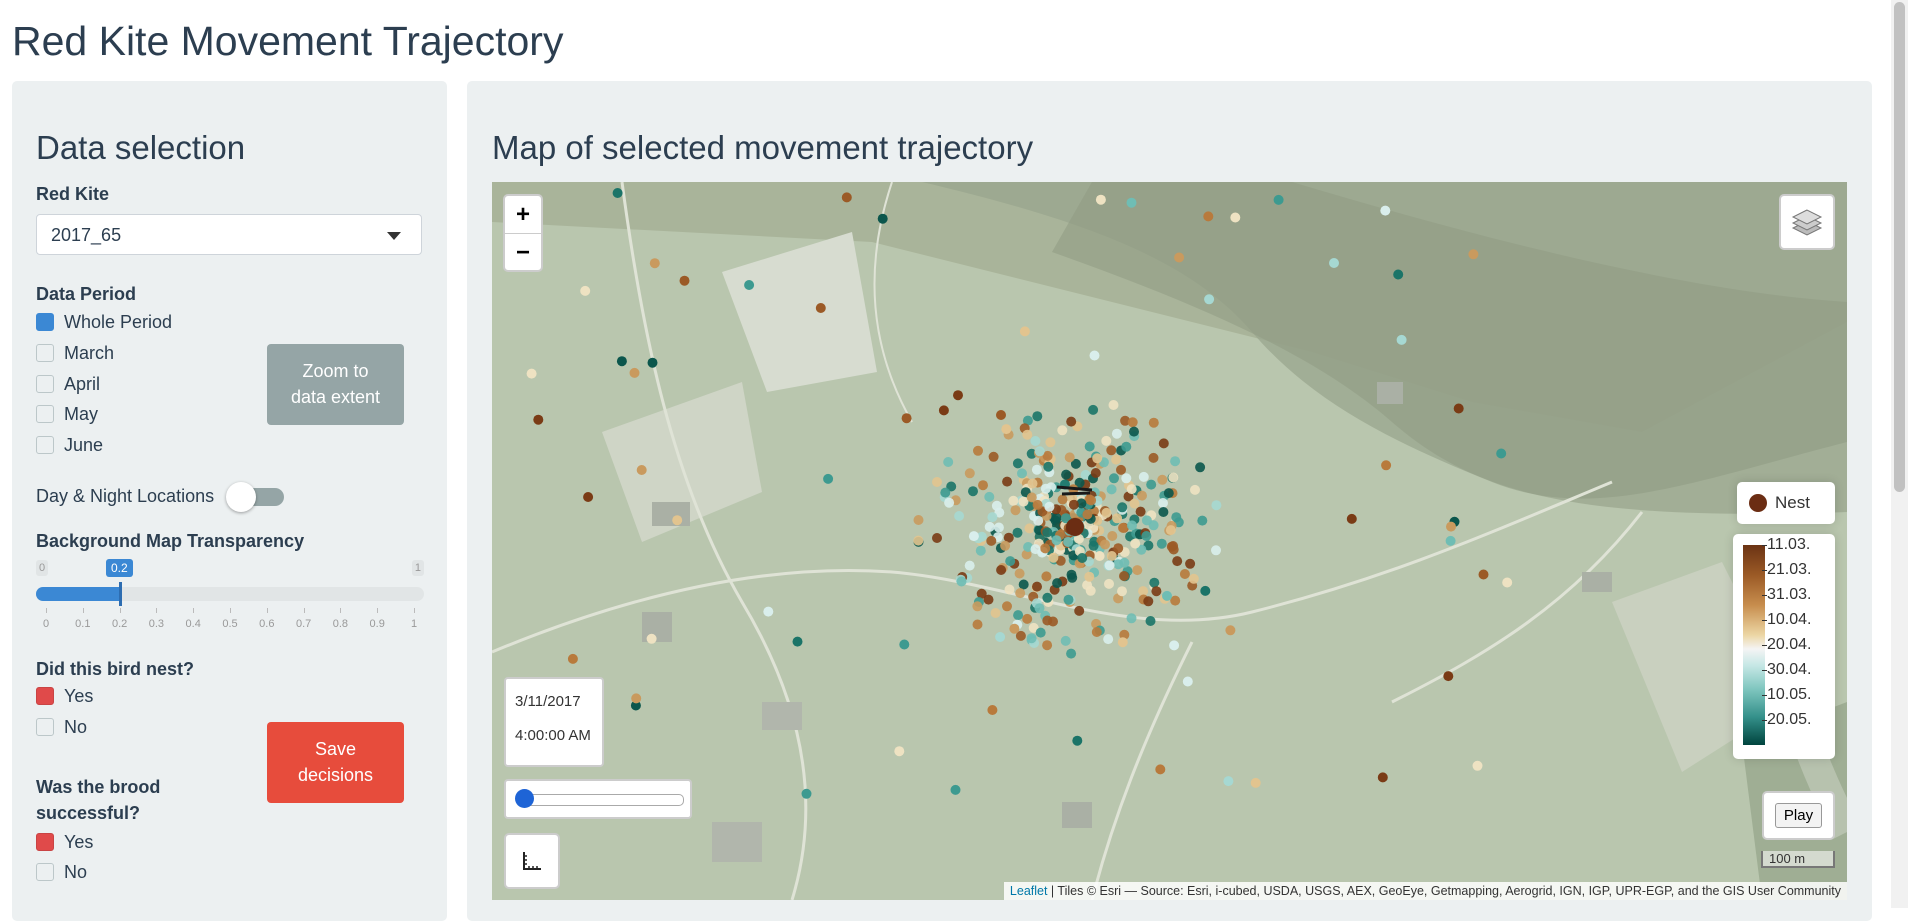 This screenshot has width=1908, height=921. I want to click on zoom-out-button: −, so click(523, 252).